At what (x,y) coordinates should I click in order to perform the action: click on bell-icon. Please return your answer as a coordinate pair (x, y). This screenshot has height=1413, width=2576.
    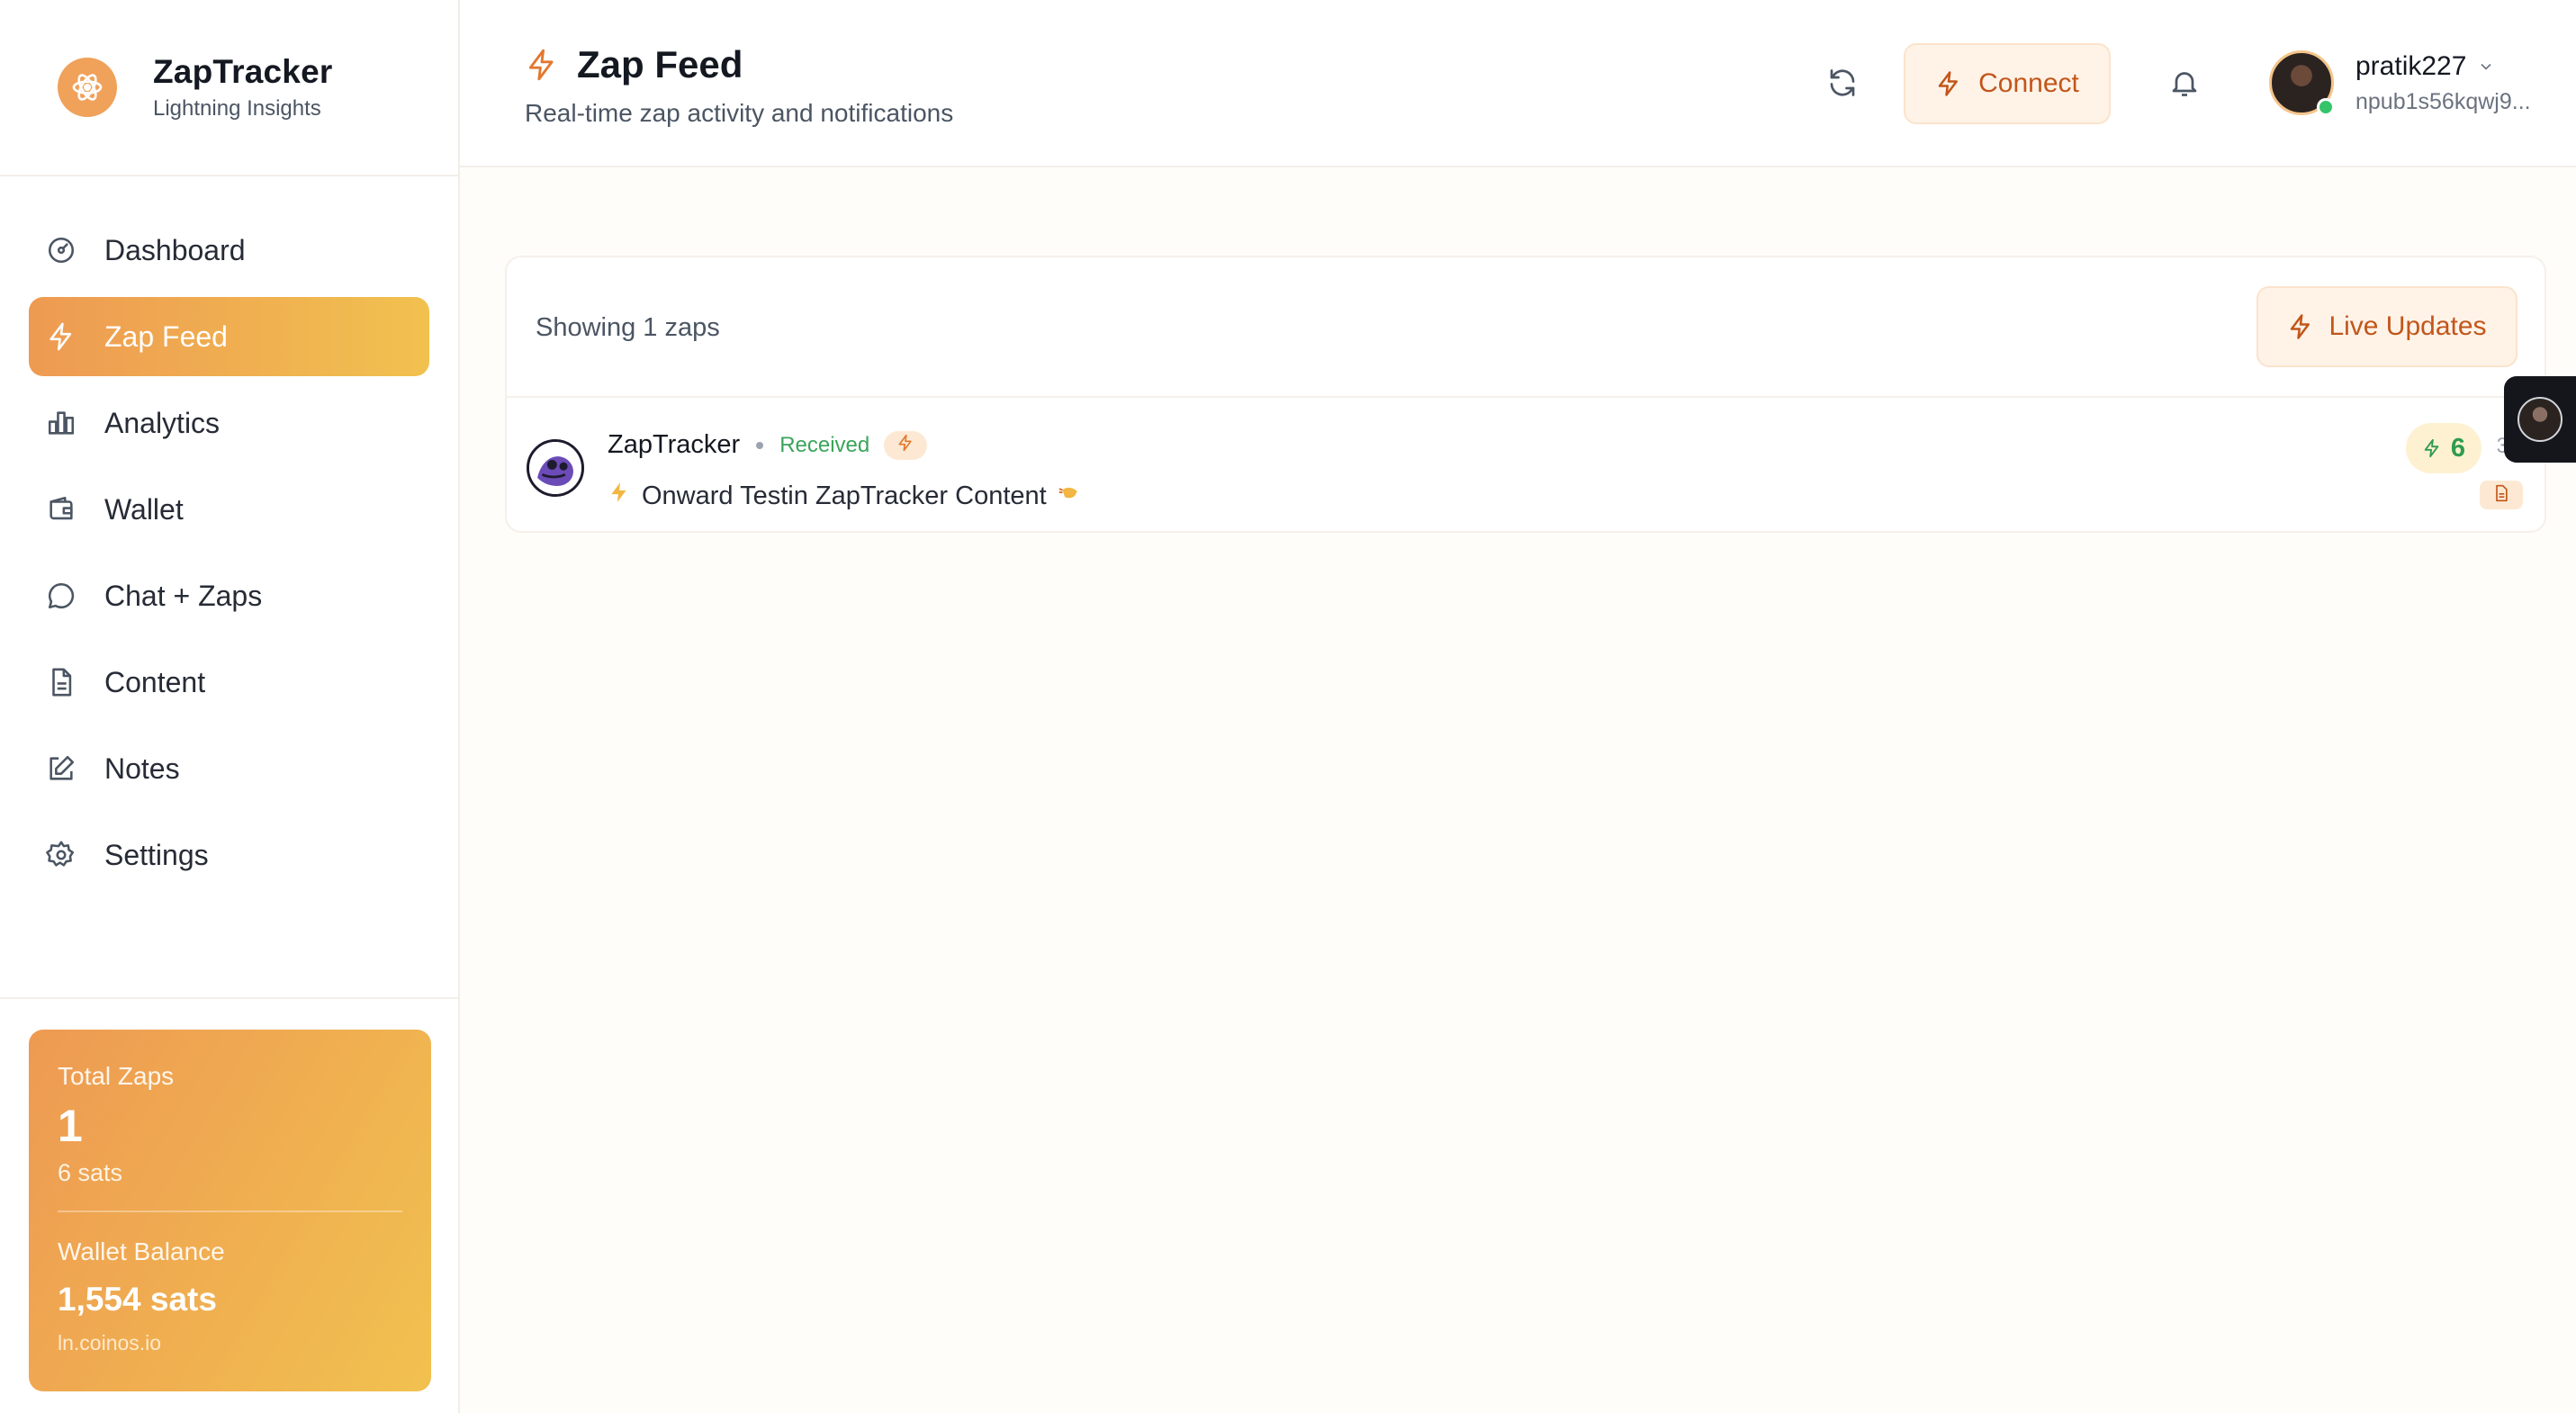
    Looking at the image, I should click on (2184, 85).